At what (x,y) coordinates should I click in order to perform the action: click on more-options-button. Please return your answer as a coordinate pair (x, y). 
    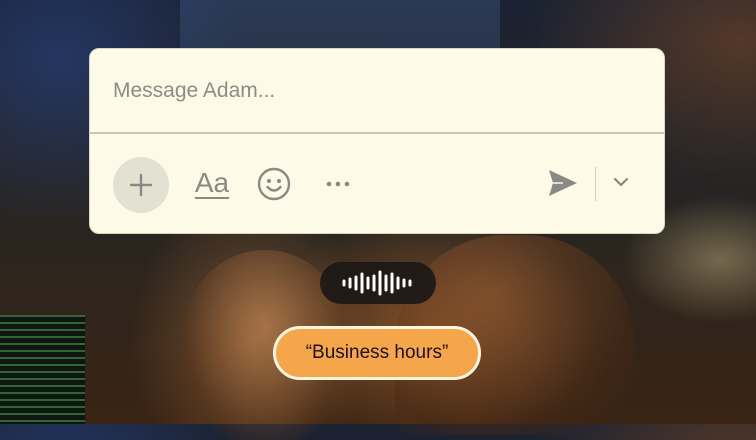
    Looking at the image, I should click on (338, 184).